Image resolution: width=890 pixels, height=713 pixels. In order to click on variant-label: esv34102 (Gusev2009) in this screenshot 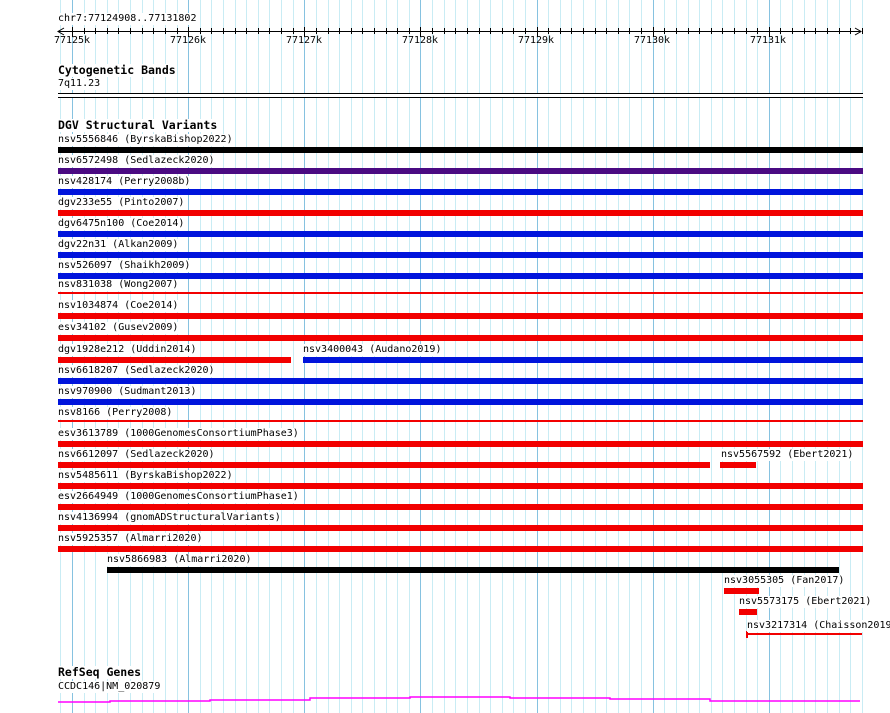, I will do `click(118, 328)`.